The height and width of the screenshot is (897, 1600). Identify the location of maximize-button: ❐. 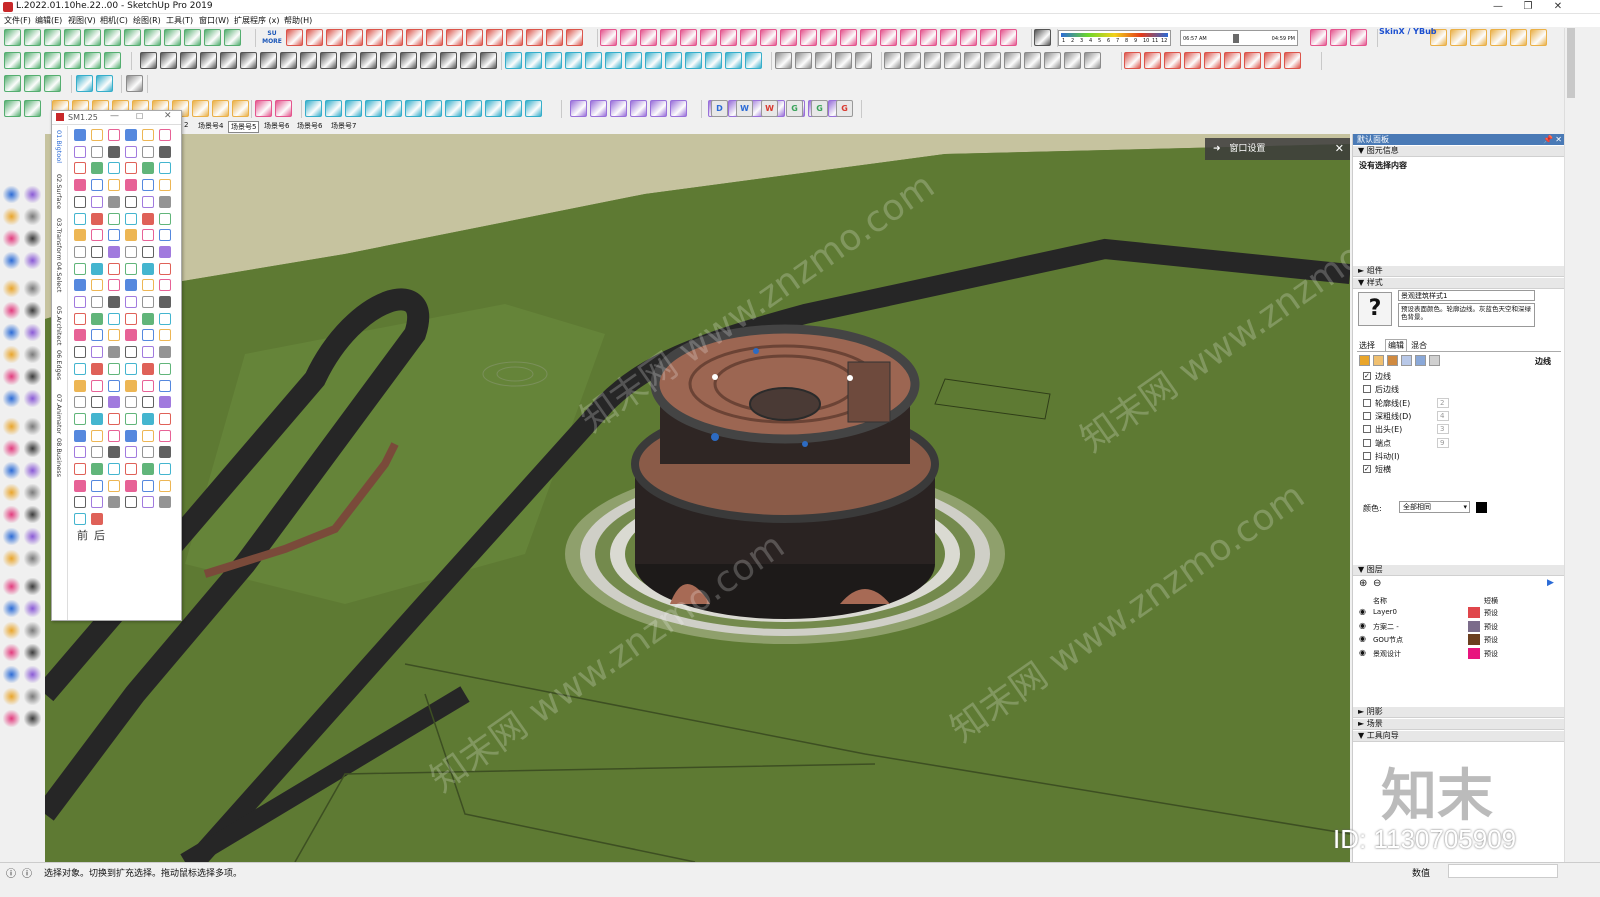
(1528, 7).